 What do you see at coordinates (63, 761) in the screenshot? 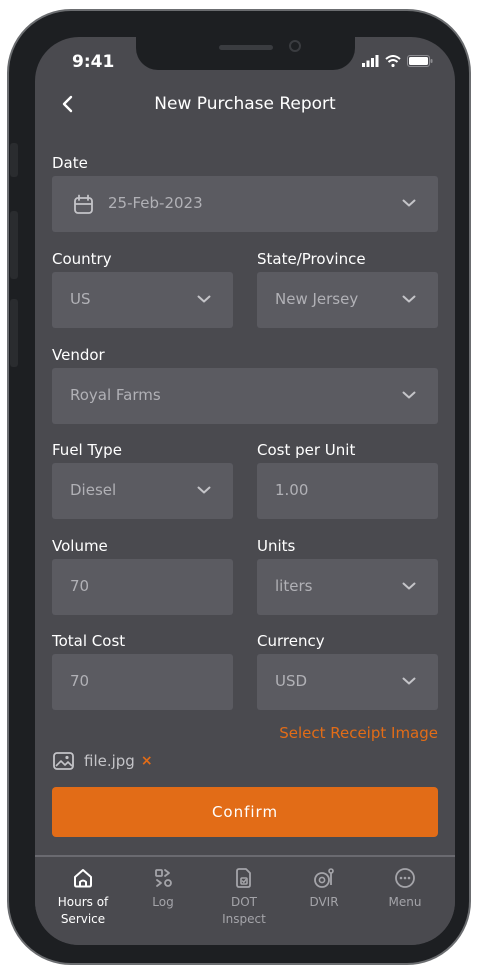
I see `image-icon` at bounding box center [63, 761].